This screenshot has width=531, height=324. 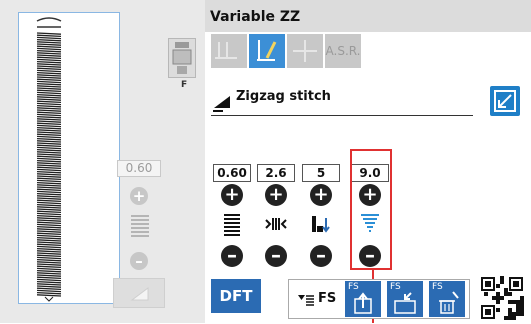 What do you see at coordinates (232, 173) in the screenshot?
I see `density-value: 0.60` at bounding box center [232, 173].